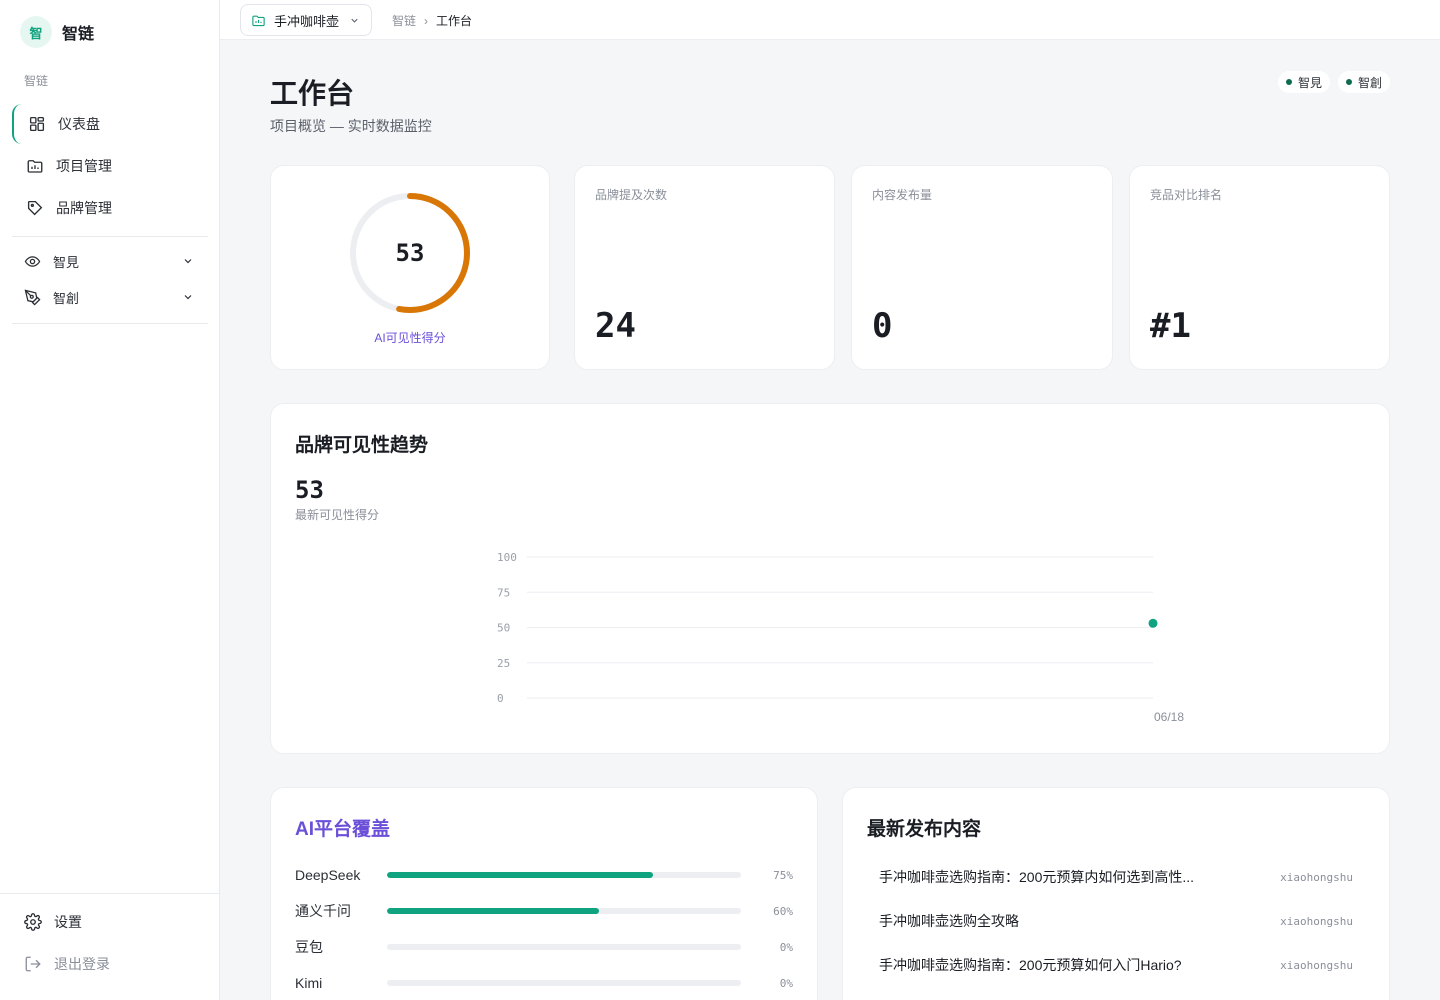 The image size is (1440, 1000). Describe the element at coordinates (312, 93) in the screenshot. I see `page-title: 工作台` at that location.